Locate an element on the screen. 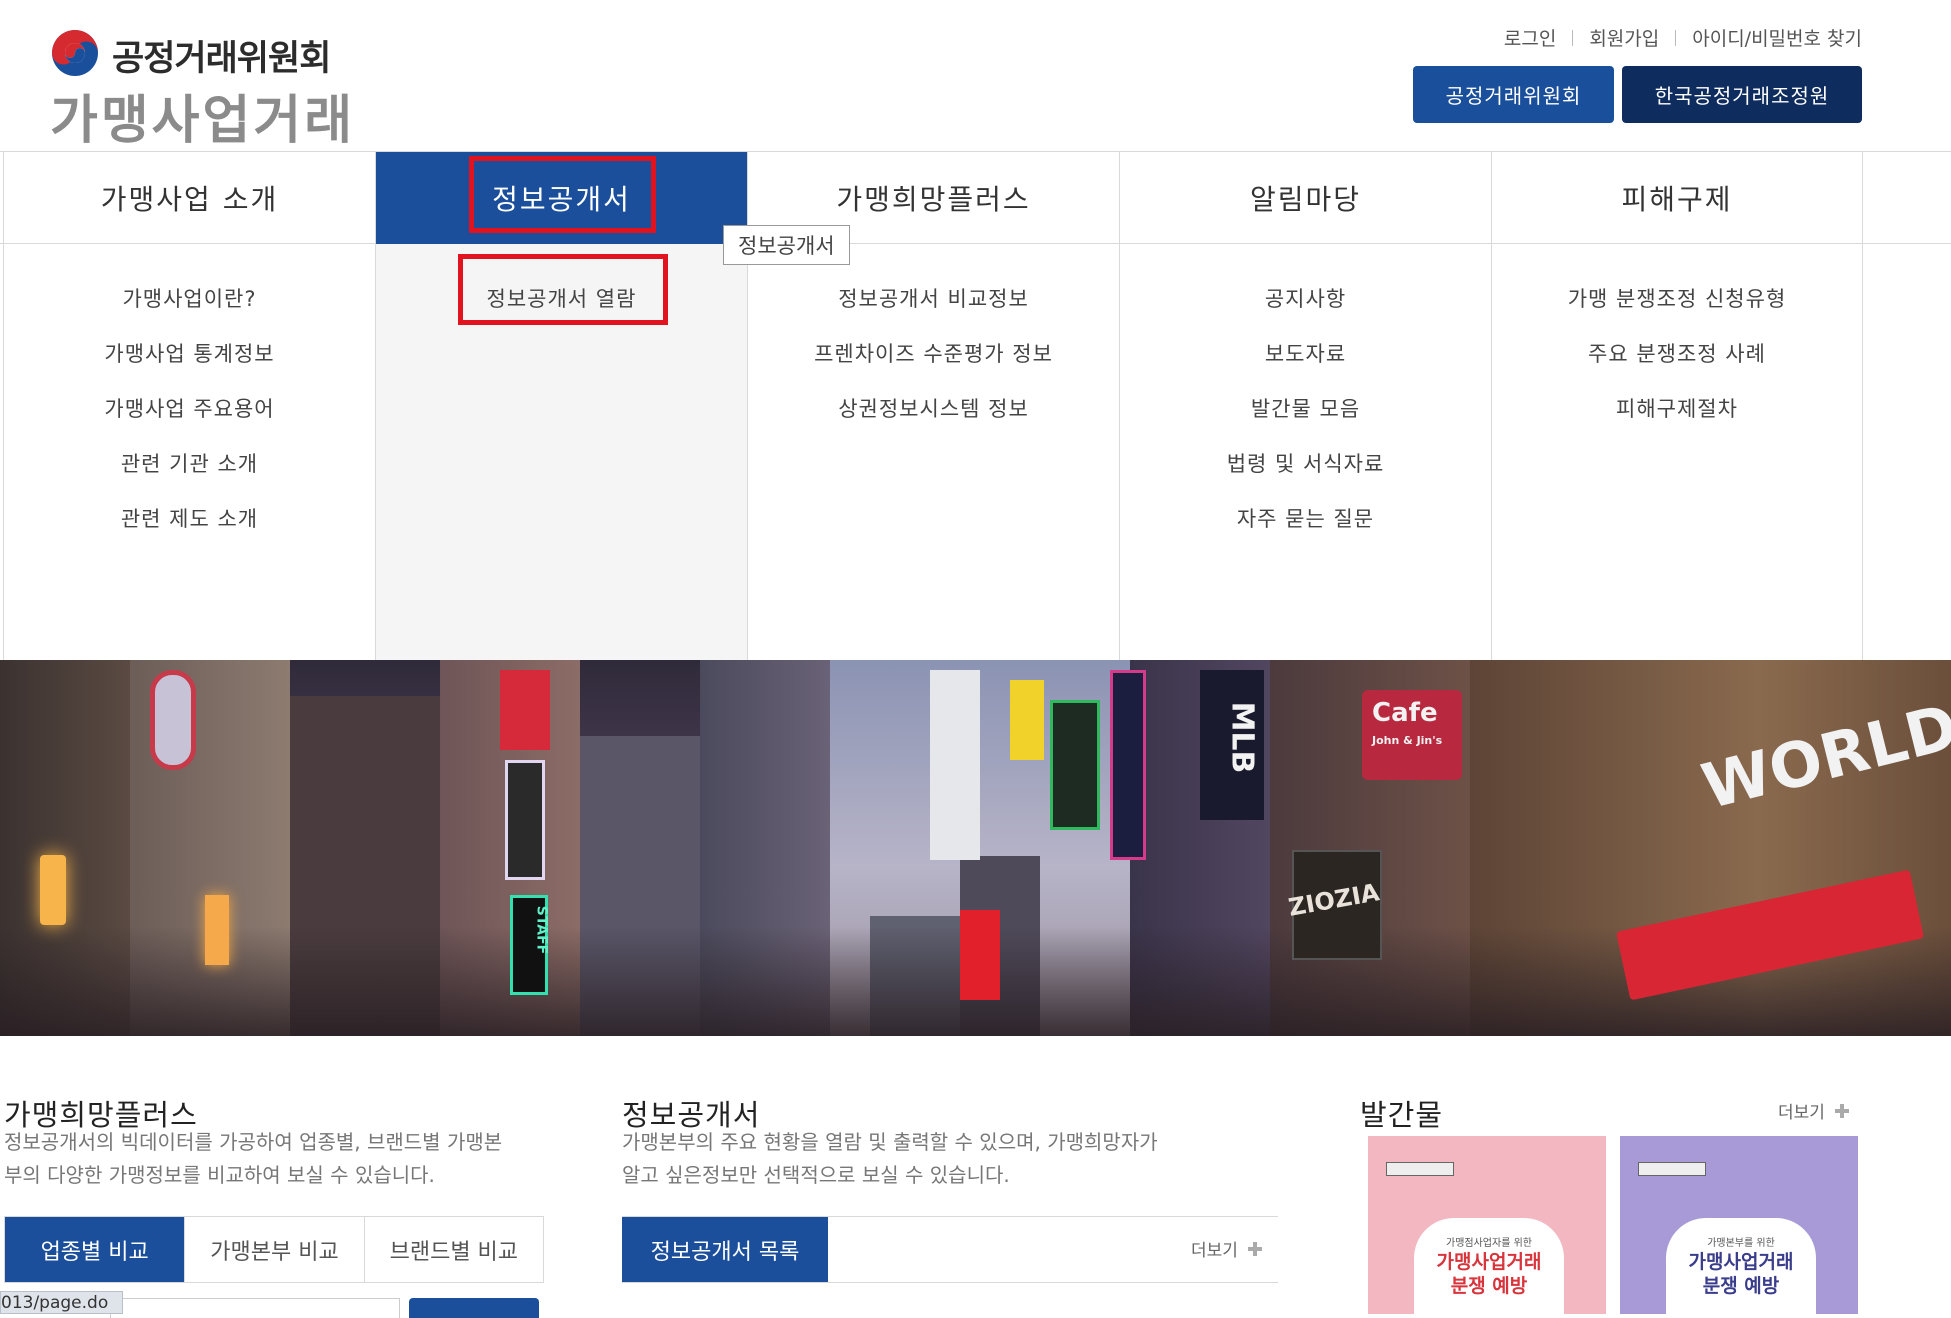  nav-remedy: 피해구제 is located at coordinates (1677, 198).